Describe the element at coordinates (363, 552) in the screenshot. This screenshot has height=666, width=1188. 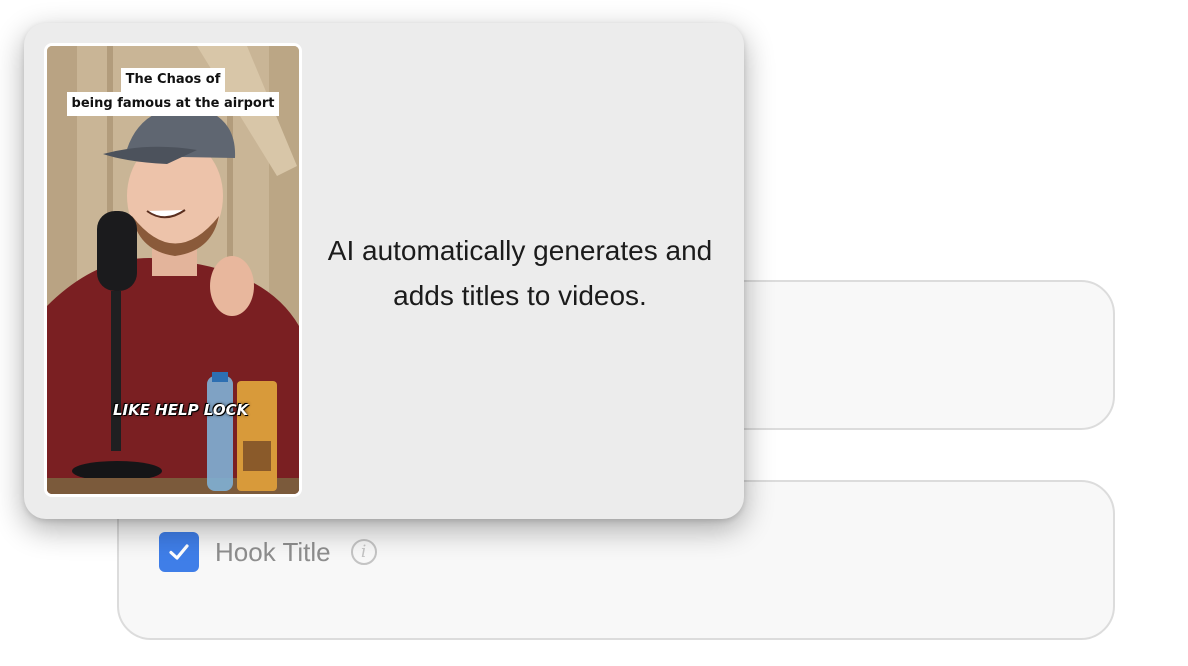
I see `info-icon: i` at that location.